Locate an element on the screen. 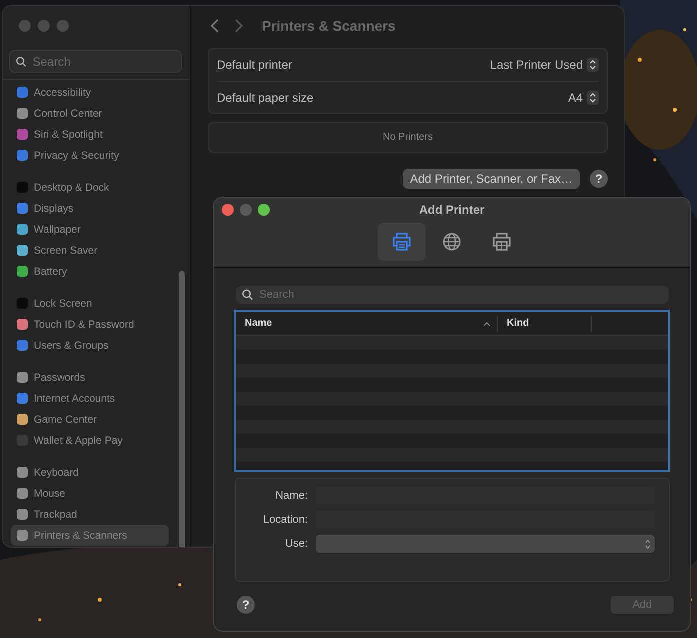  popup-value: Last Printer Used is located at coordinates (536, 65).